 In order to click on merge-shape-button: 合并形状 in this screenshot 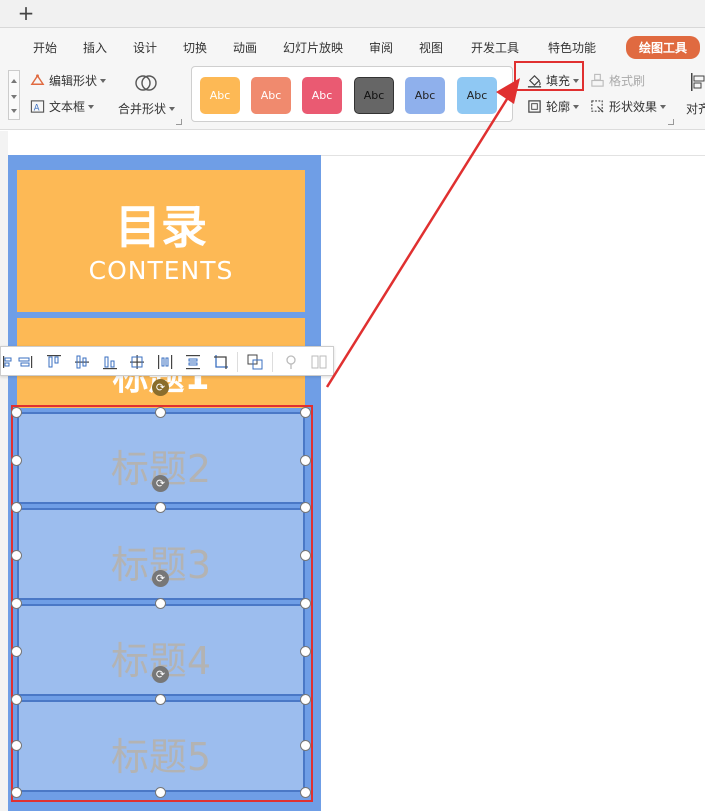, I will do `click(147, 108)`.